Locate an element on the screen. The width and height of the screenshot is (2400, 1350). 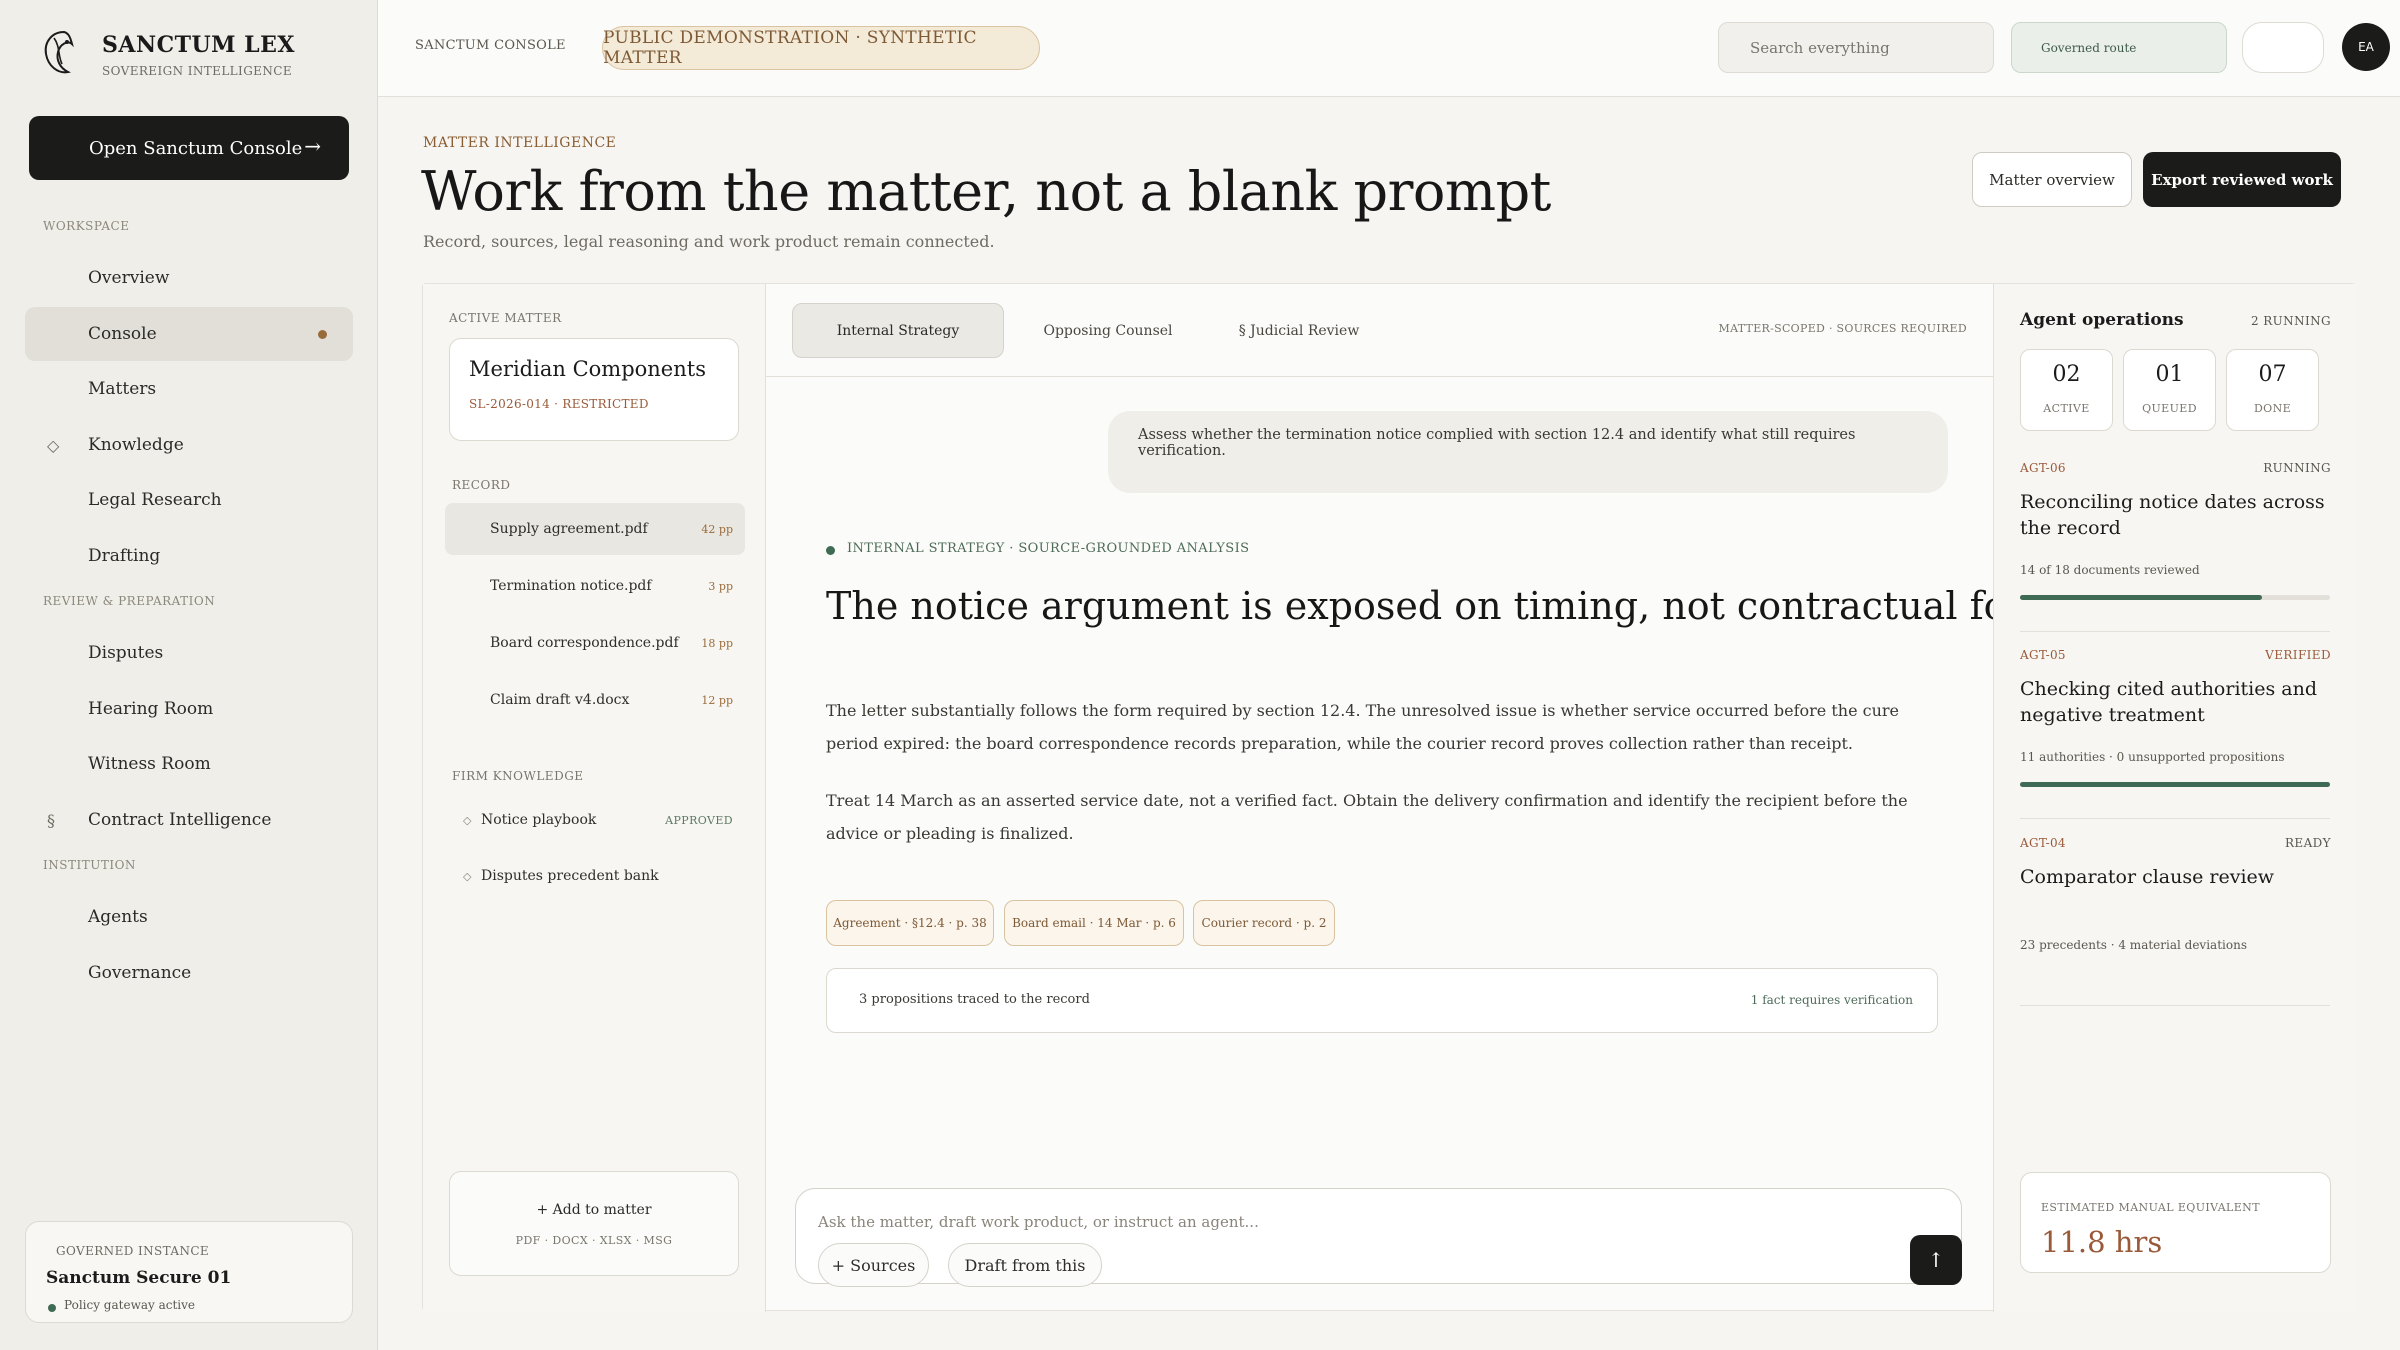
stat-label: DONE is located at coordinates (2272, 408).